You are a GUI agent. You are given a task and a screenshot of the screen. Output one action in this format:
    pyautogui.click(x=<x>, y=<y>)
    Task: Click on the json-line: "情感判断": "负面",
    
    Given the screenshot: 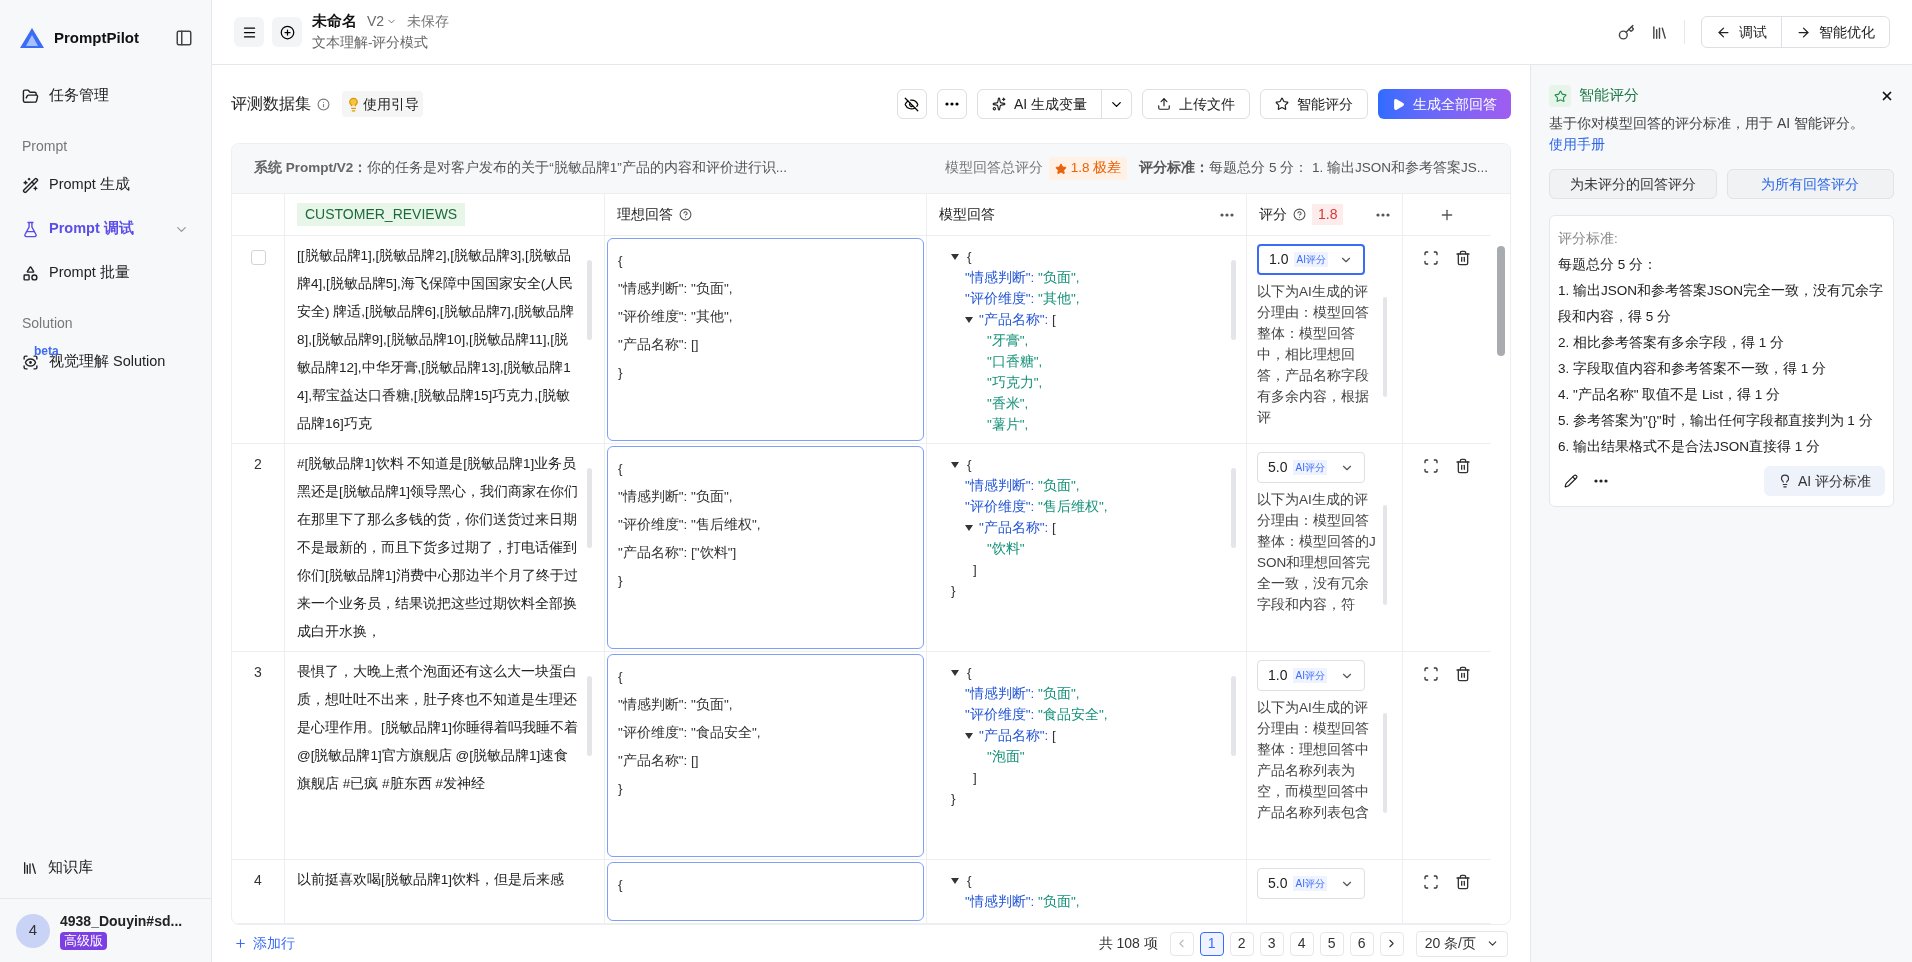 What is the action you would take?
    pyautogui.click(x=1023, y=694)
    